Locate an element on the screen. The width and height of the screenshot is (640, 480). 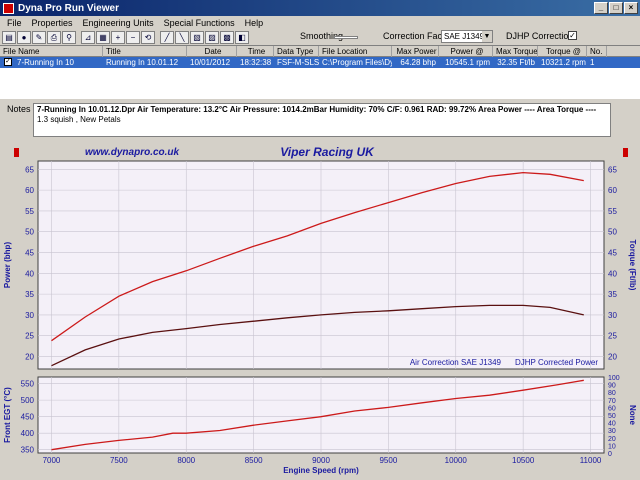
x-tick-label: 11000 is located at coordinates (591, 460).